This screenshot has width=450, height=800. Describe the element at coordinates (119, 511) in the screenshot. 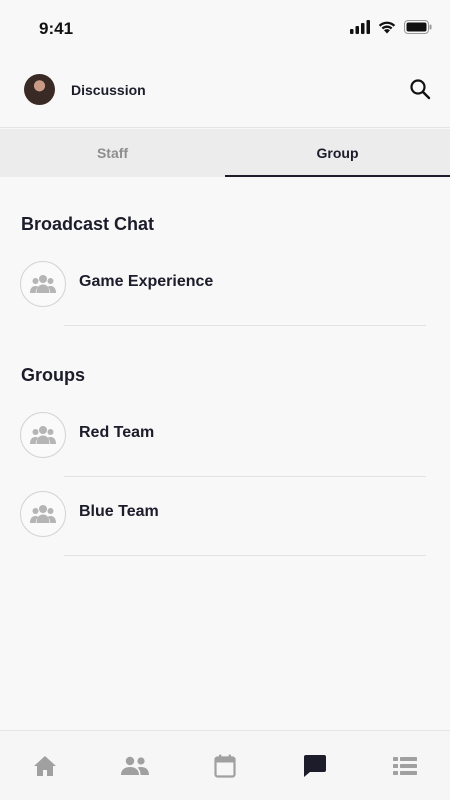

I see `list-item-label: Blue Team` at that location.